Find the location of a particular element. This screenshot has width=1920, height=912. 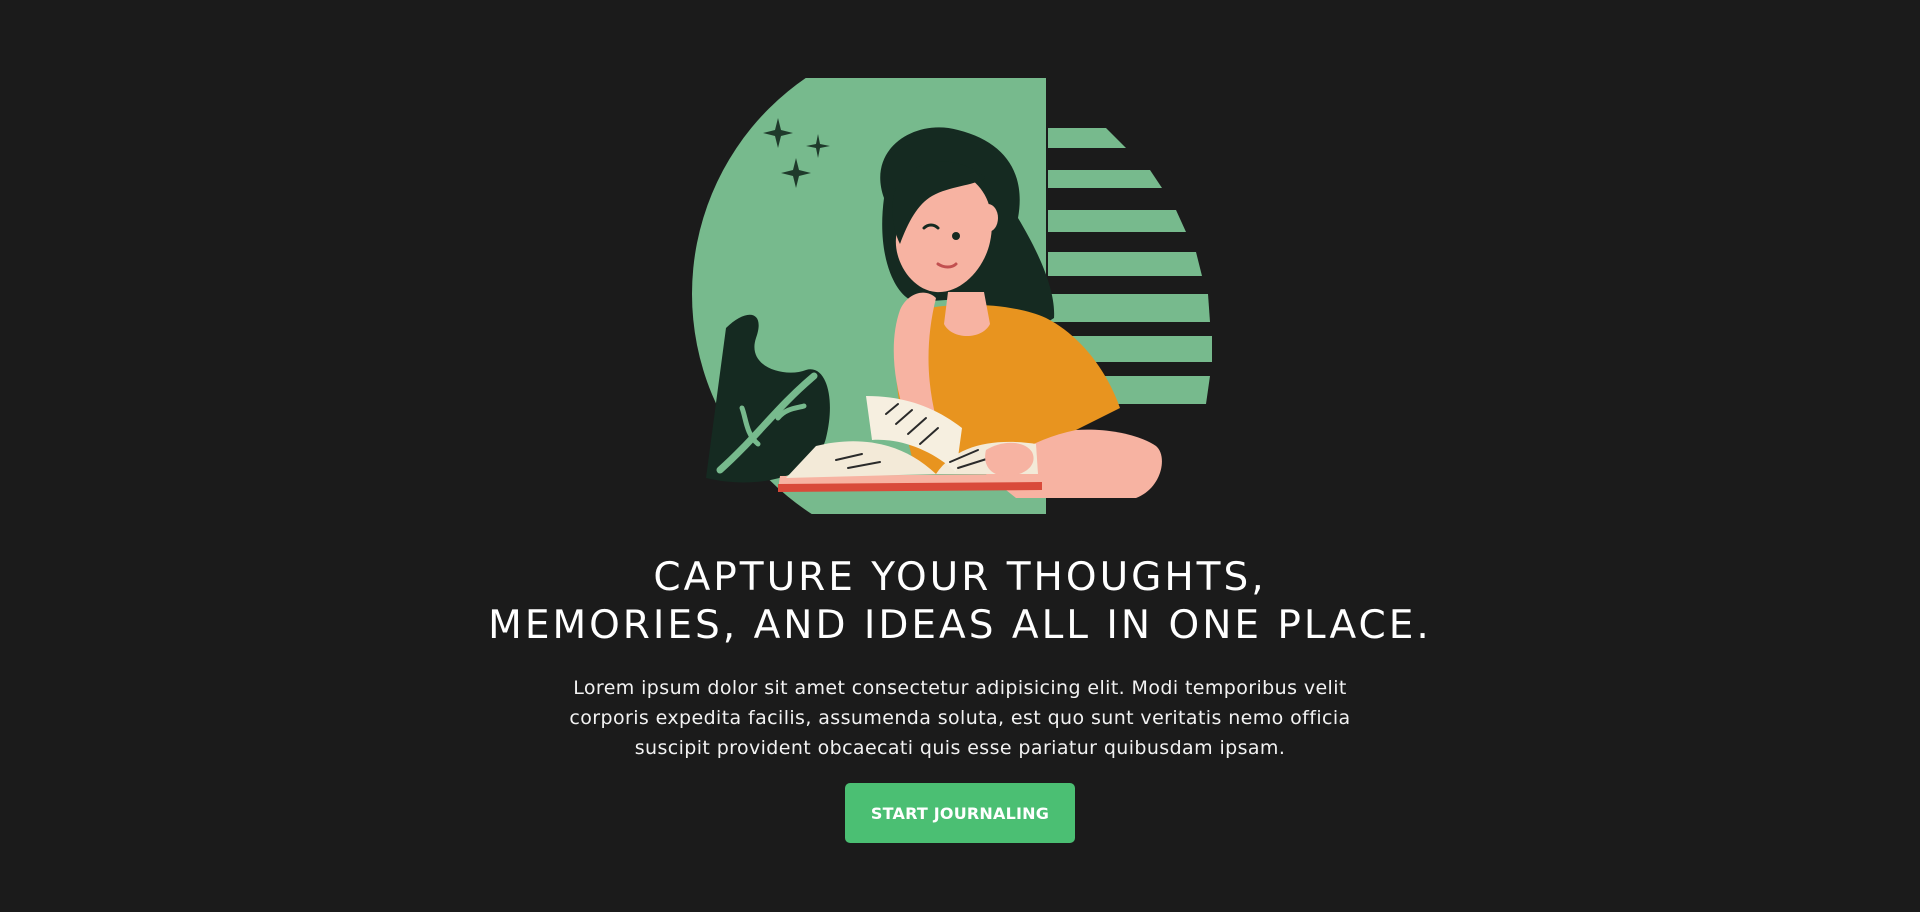

hero-illustration is located at coordinates (956, 296).